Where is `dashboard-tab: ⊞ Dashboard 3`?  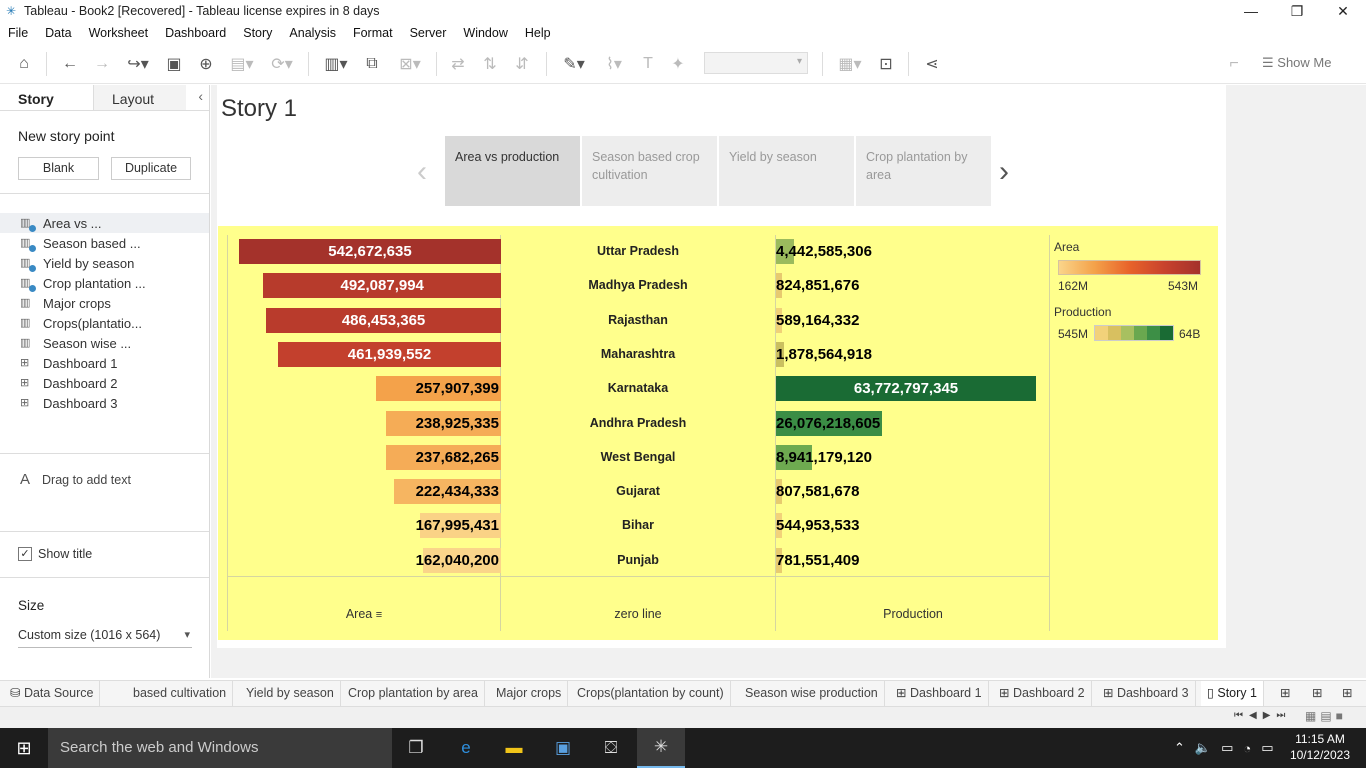
dashboard-tab: ⊞ Dashboard 3 is located at coordinates (1146, 694).